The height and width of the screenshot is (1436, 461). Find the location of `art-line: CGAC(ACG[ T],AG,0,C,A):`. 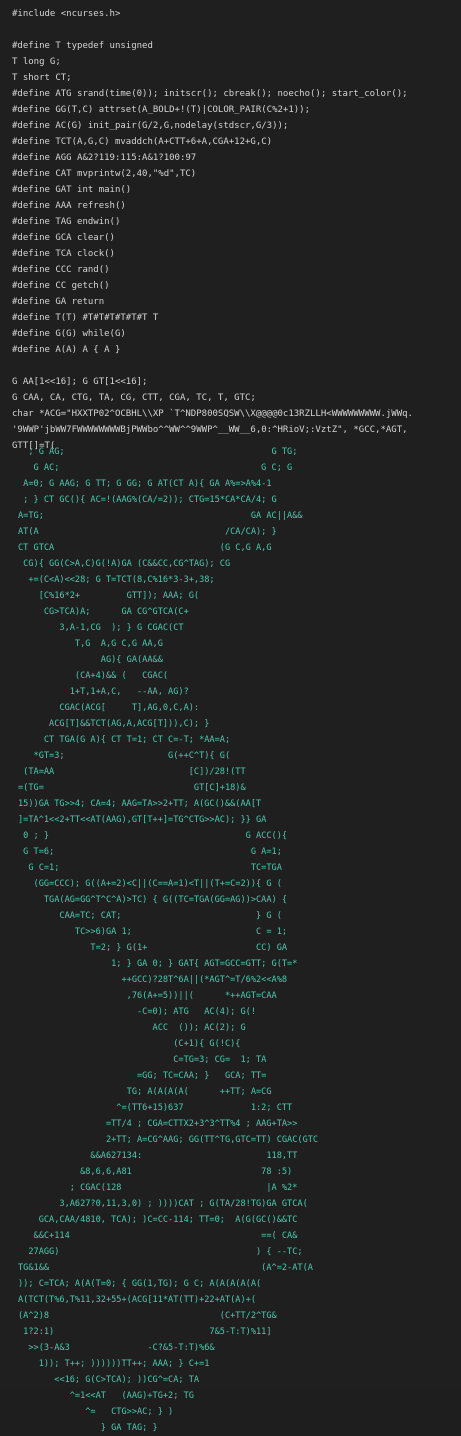

art-line: CGAC(ACG[ T],AG,0,C,A): is located at coordinates (109, 708).